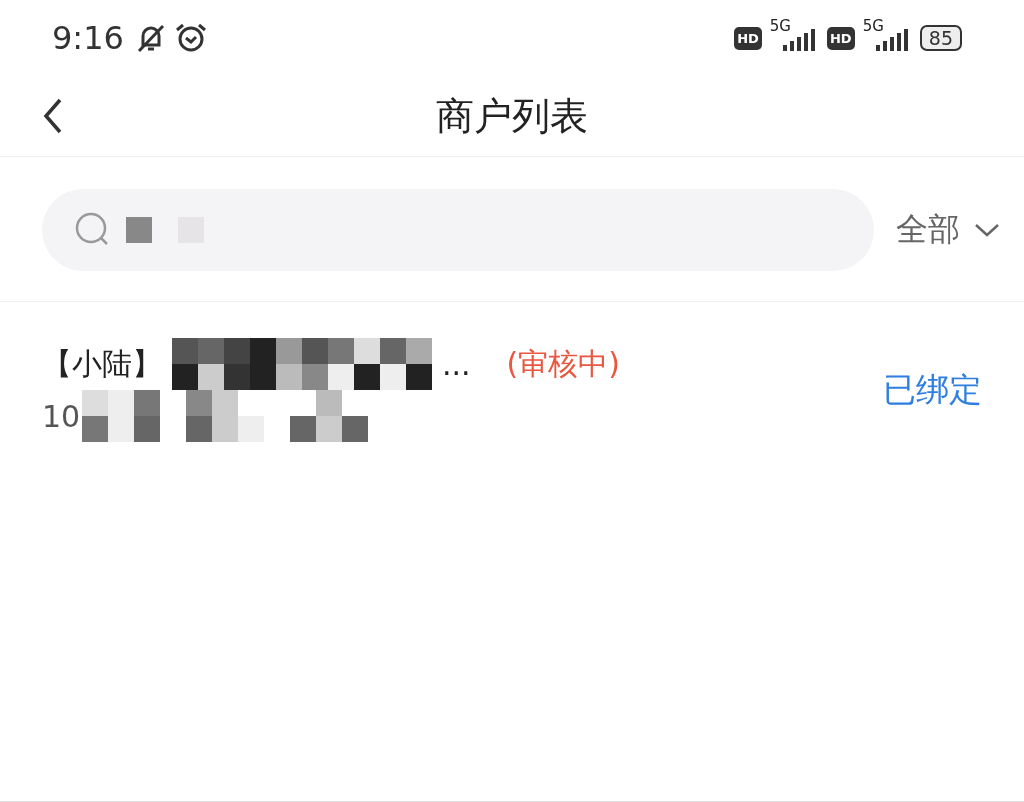 This screenshot has height=802, width=1024. What do you see at coordinates (987, 230) in the screenshot?
I see `chevron-down-icon` at bounding box center [987, 230].